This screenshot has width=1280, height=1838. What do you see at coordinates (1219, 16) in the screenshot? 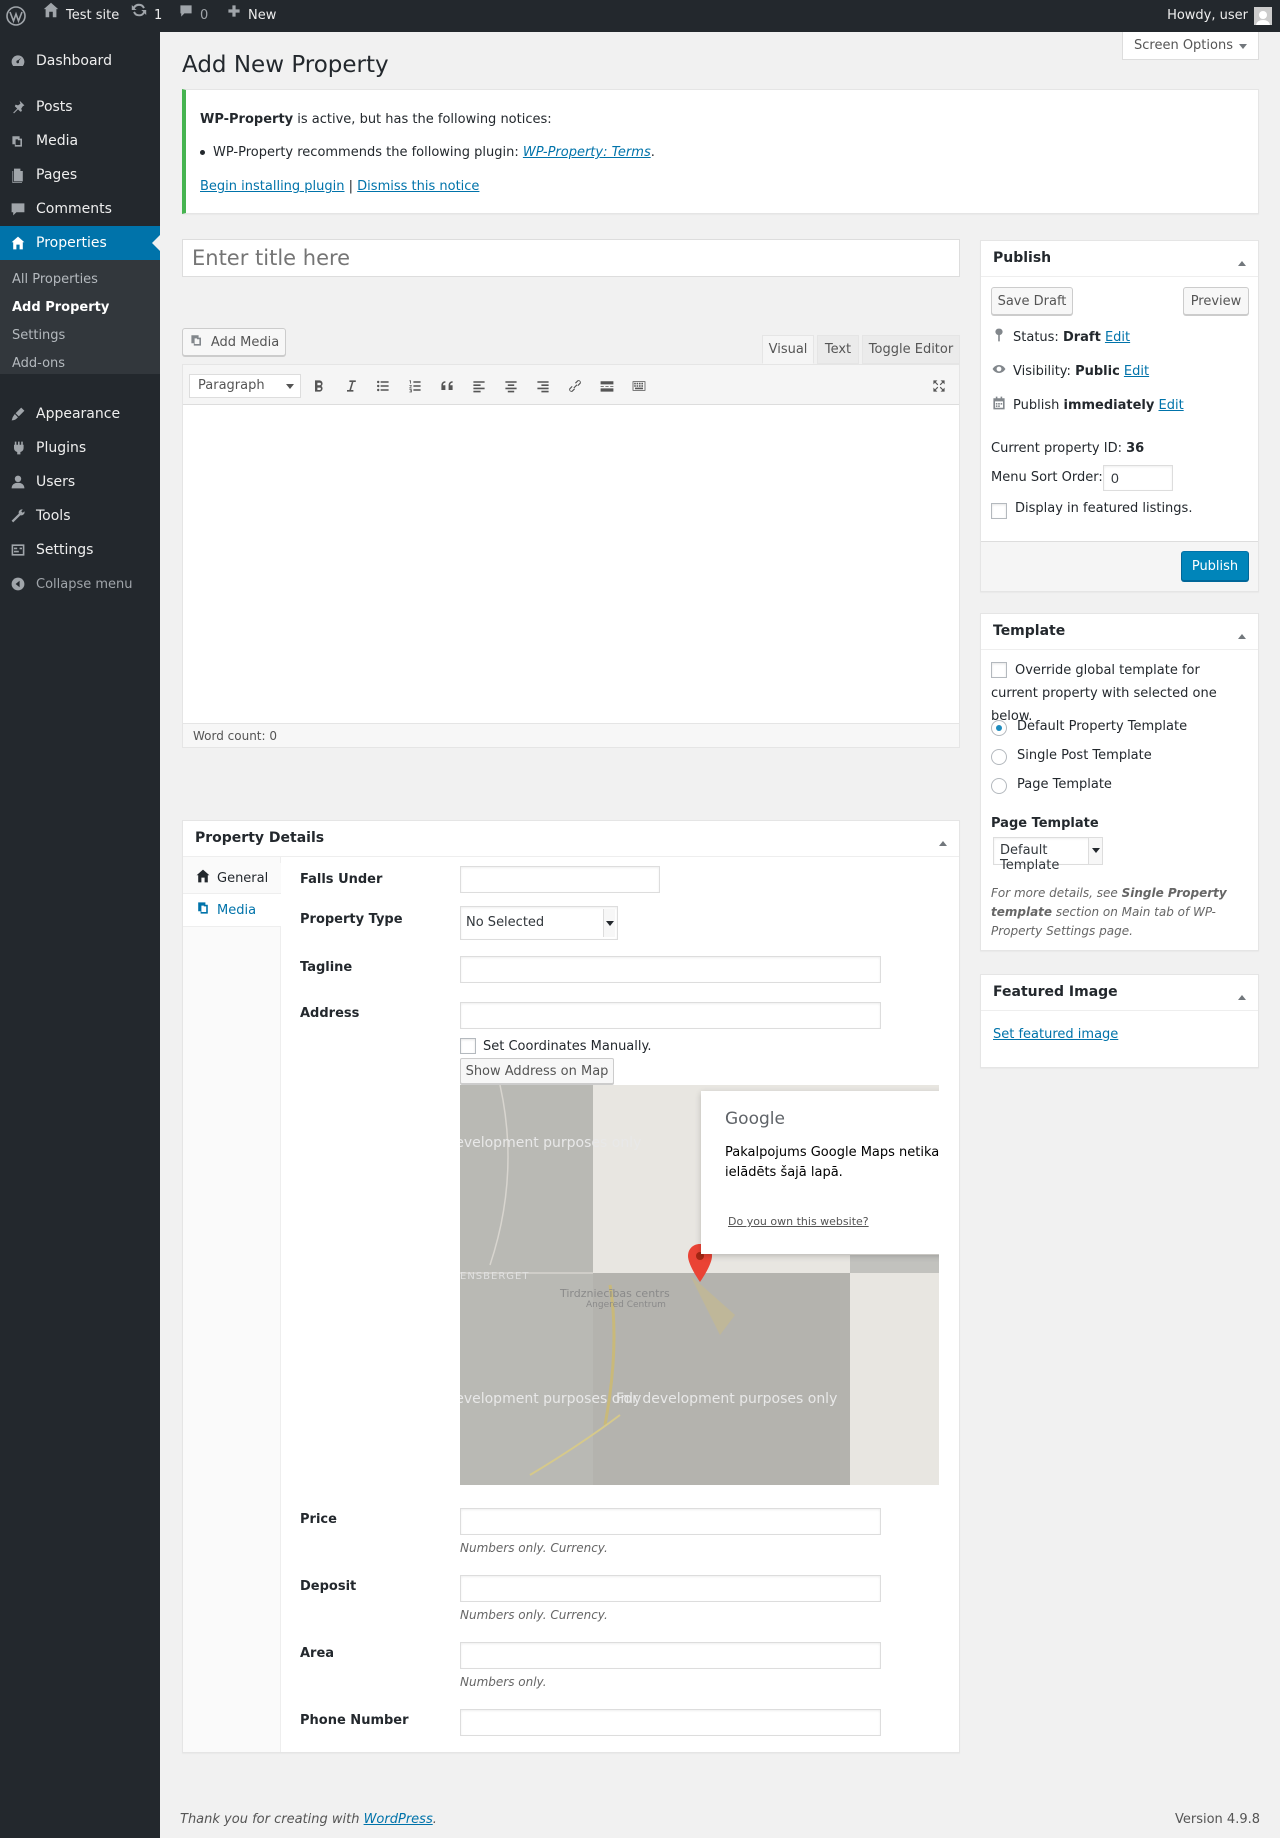
I see `my-account-link: Howdy, user` at bounding box center [1219, 16].